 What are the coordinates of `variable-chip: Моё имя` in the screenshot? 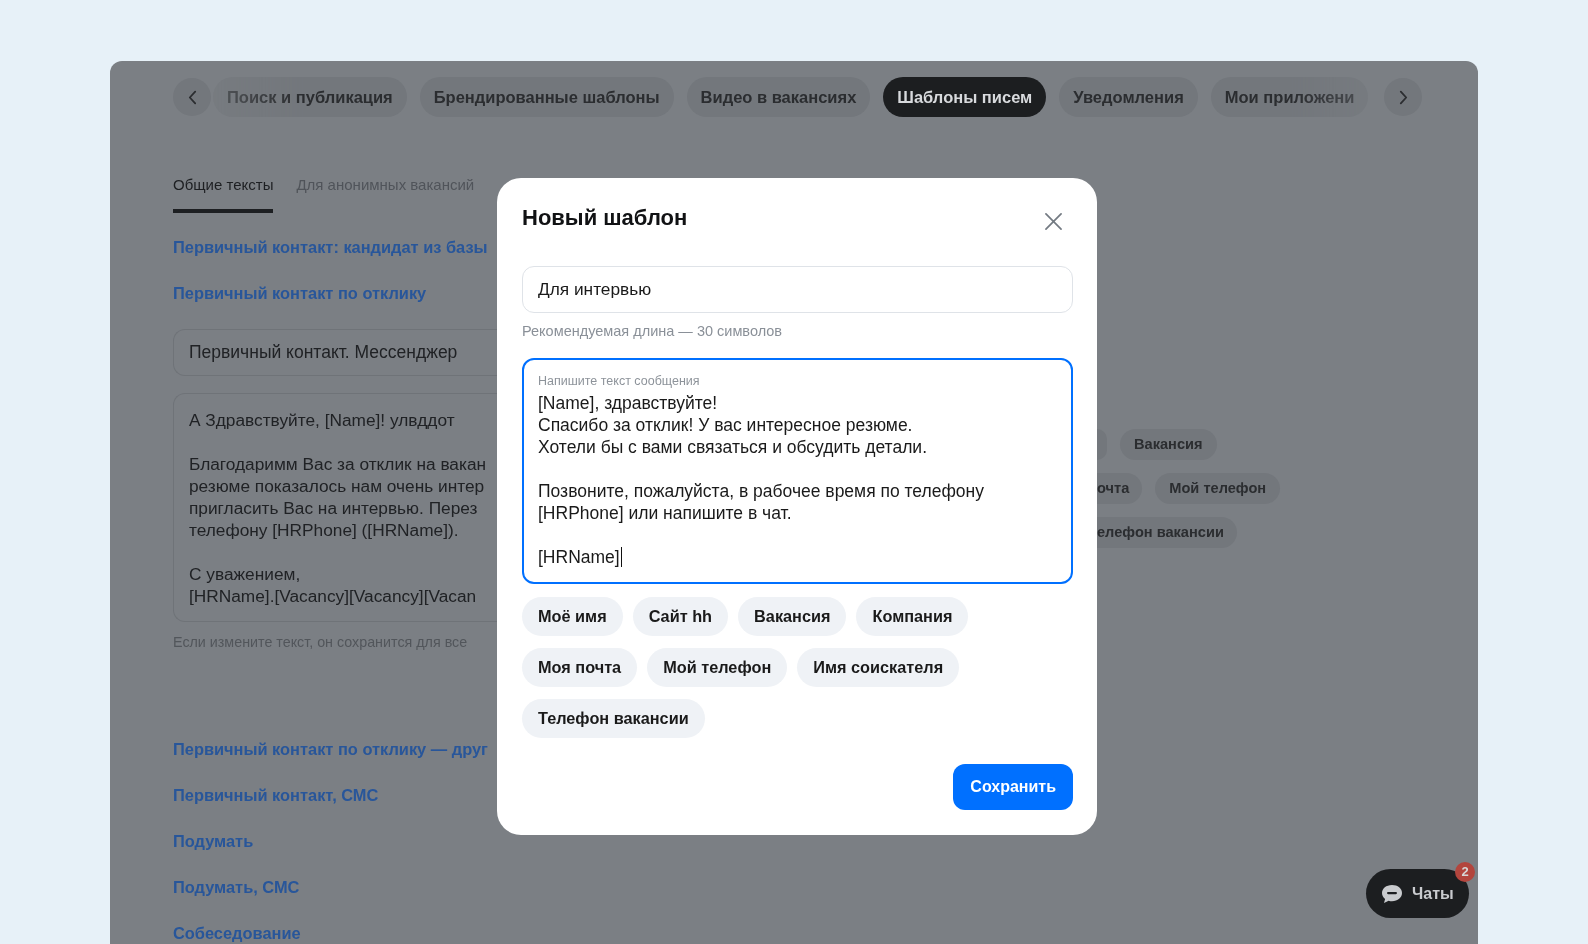 It's located at (572, 616).